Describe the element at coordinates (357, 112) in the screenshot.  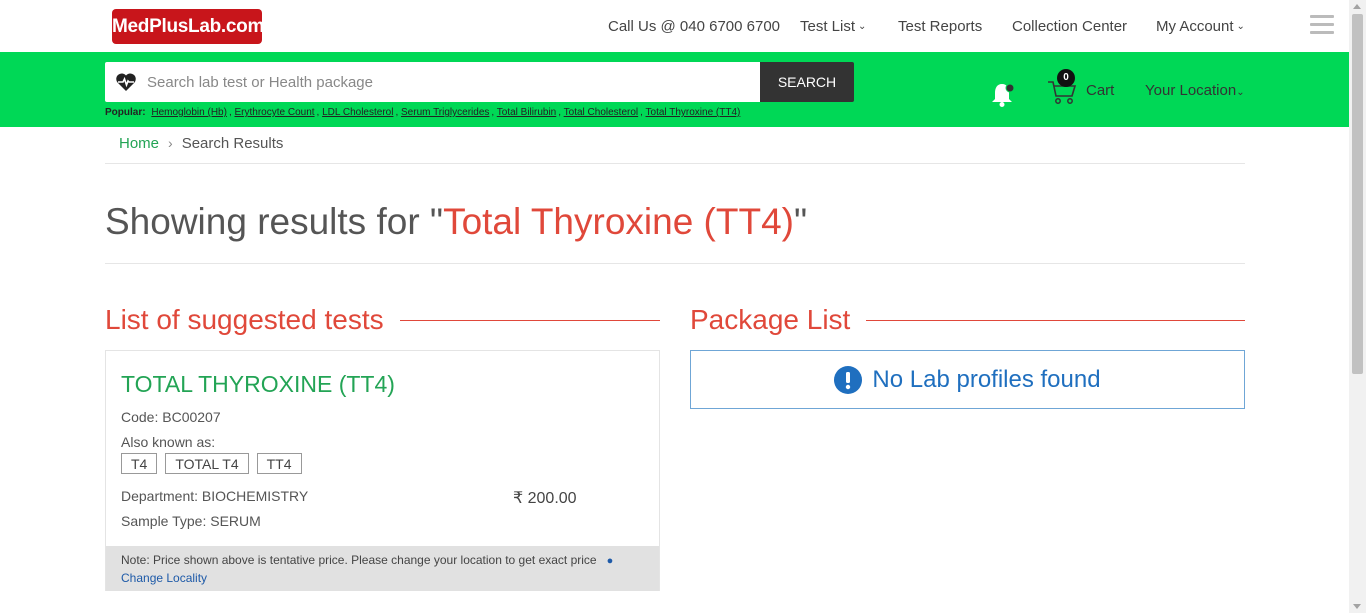
I see `popular-link: LDL Cholesterol` at that location.